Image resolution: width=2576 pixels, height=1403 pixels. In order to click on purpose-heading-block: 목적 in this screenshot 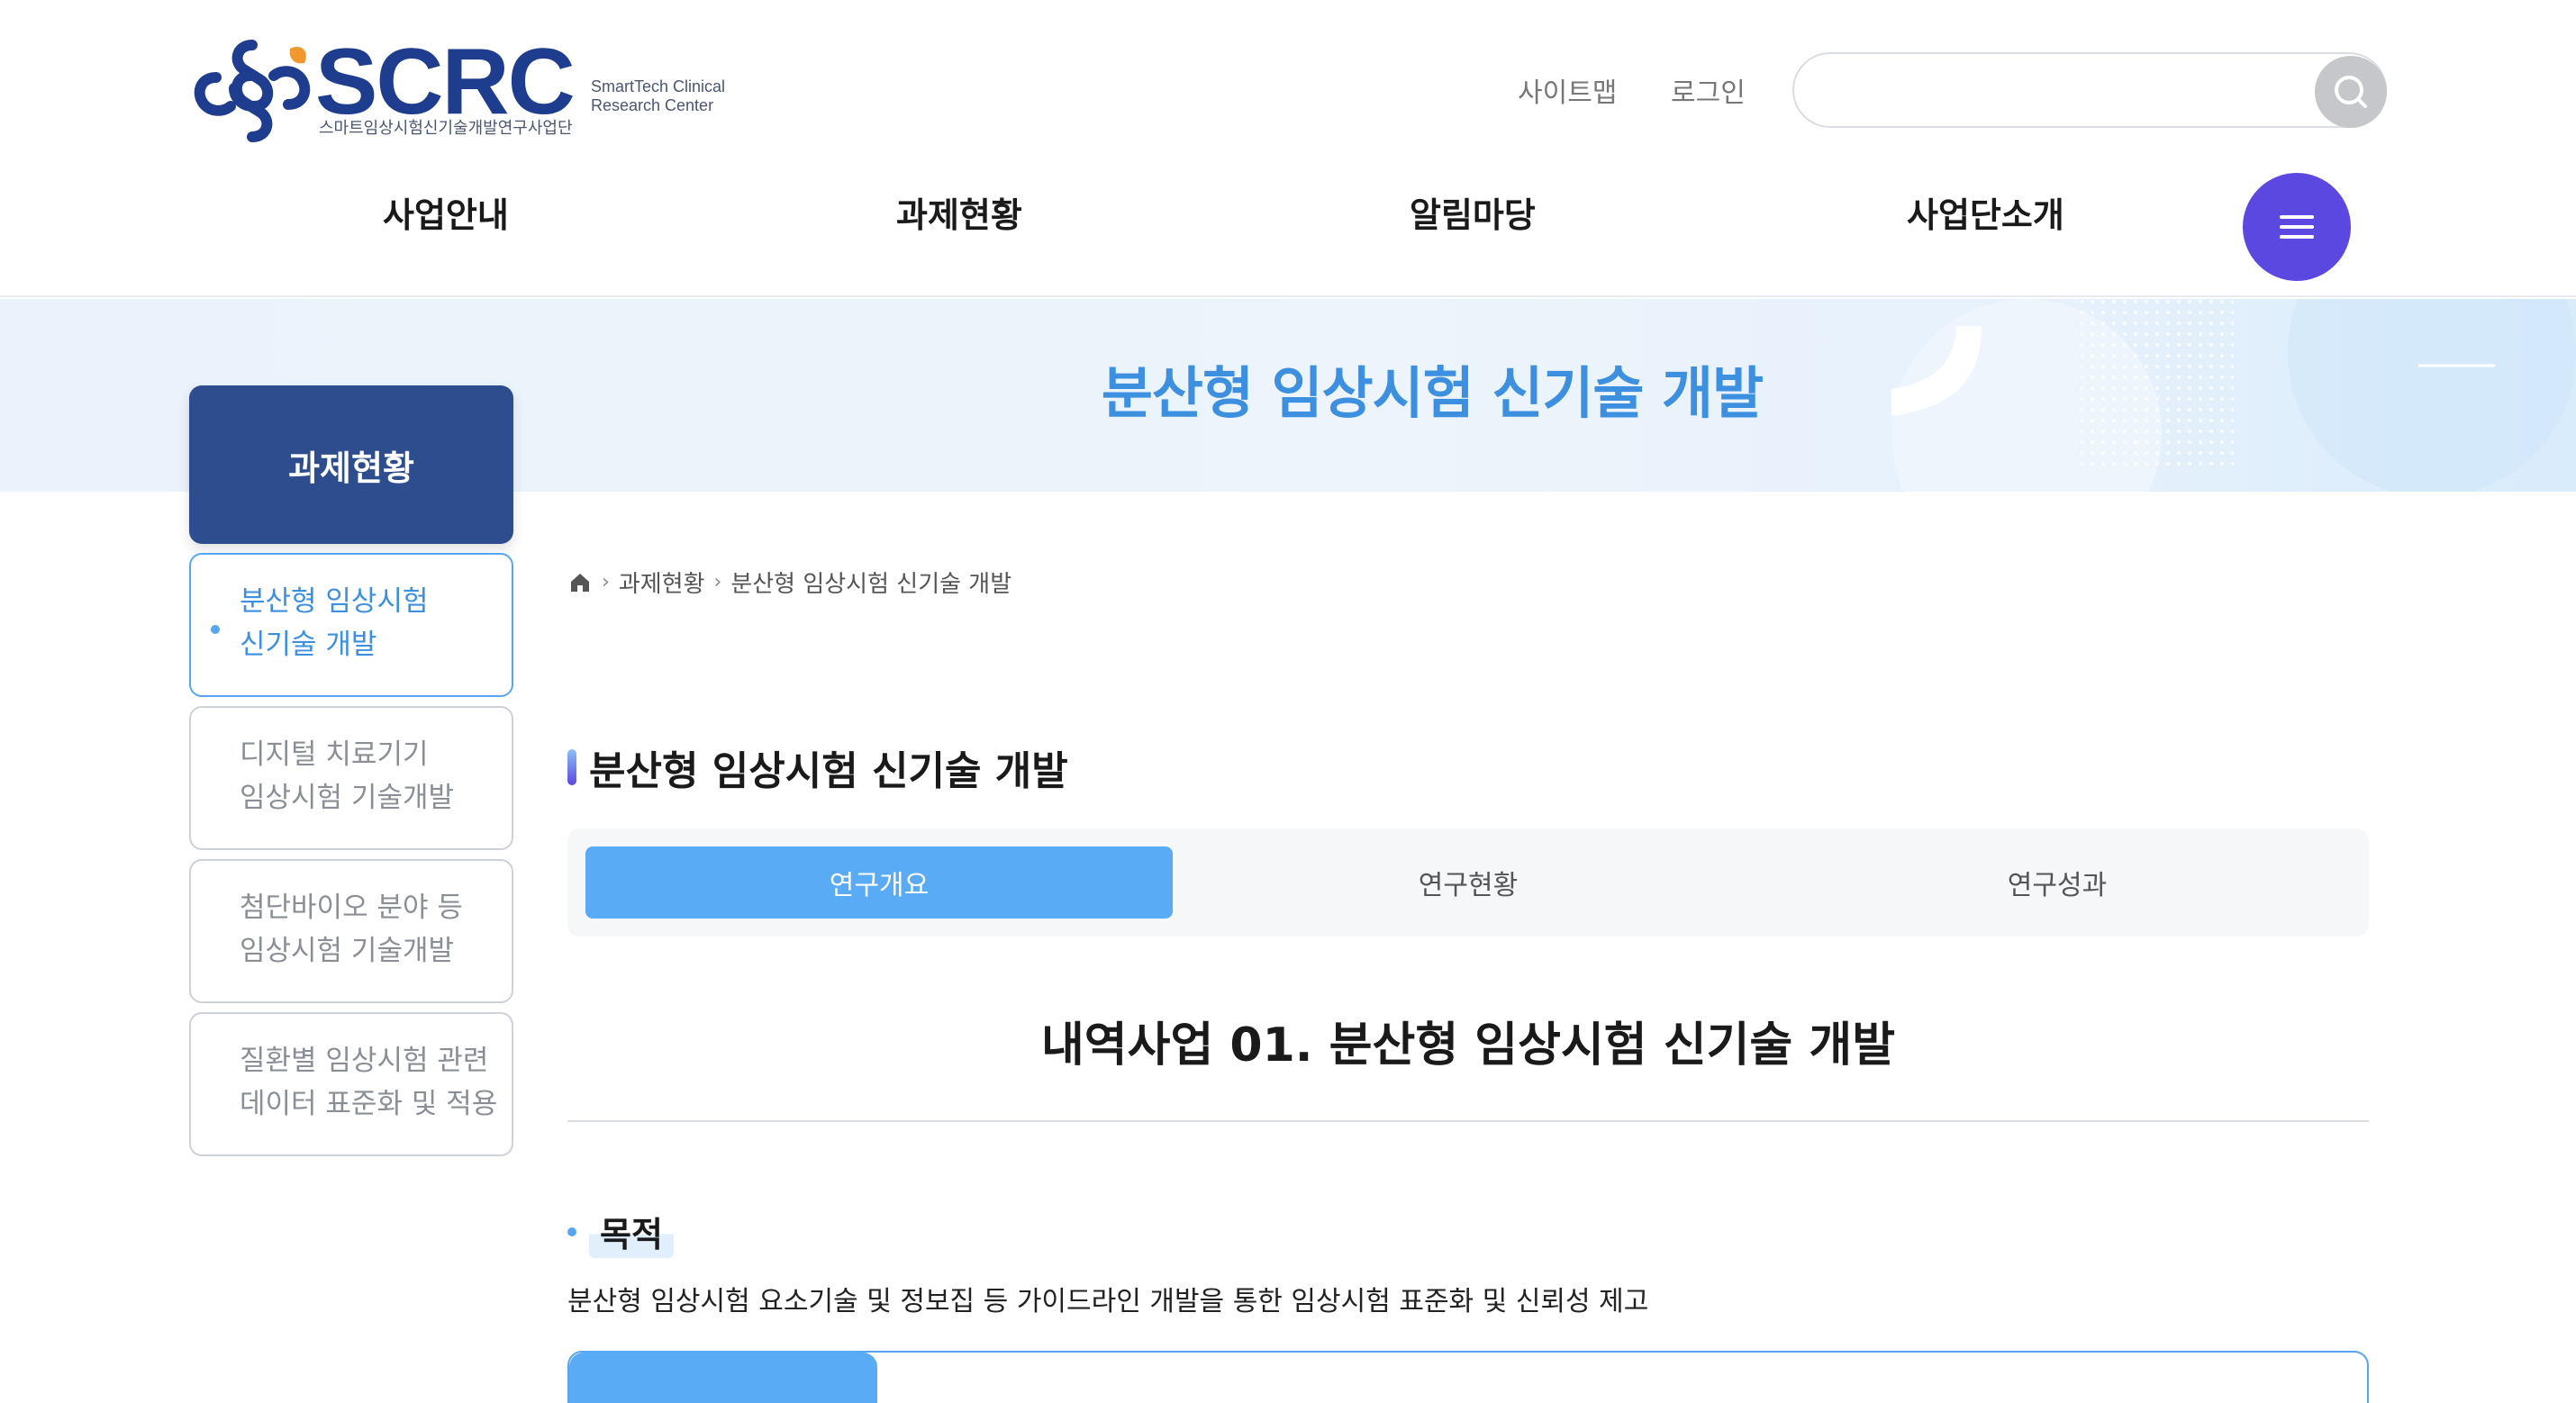, I will do `click(620, 1231)`.